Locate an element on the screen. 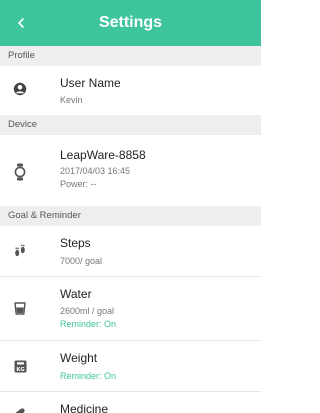  steps-row: Steps 7000/ goal is located at coordinates (130, 251).